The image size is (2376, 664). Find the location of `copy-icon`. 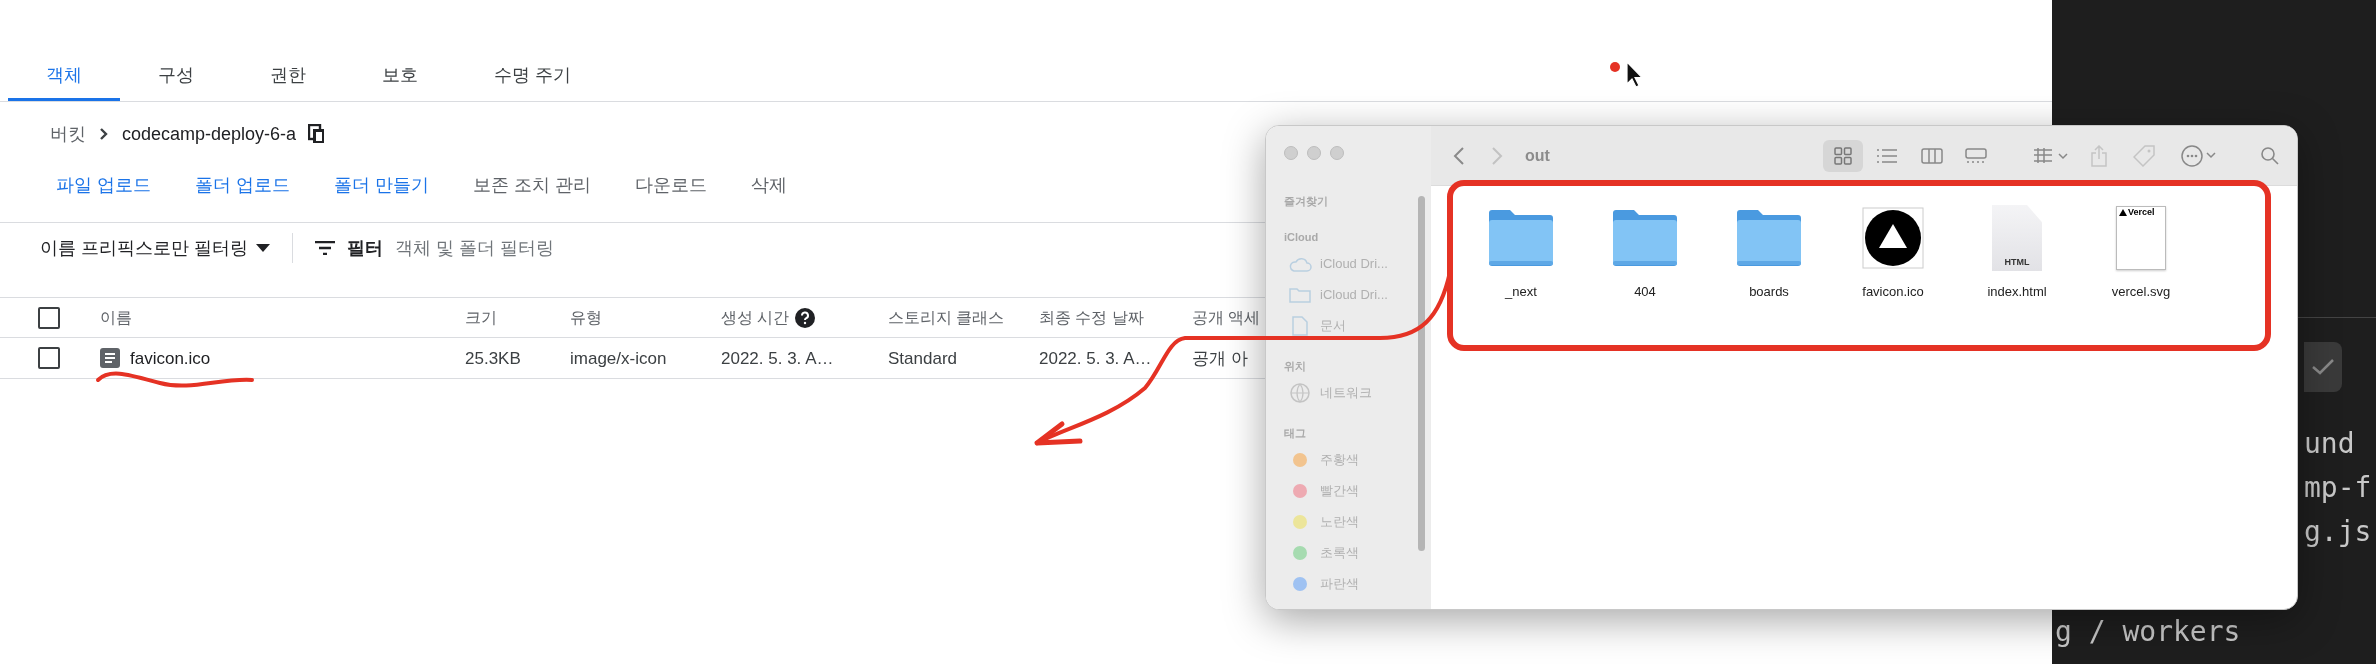

copy-icon is located at coordinates (317, 134).